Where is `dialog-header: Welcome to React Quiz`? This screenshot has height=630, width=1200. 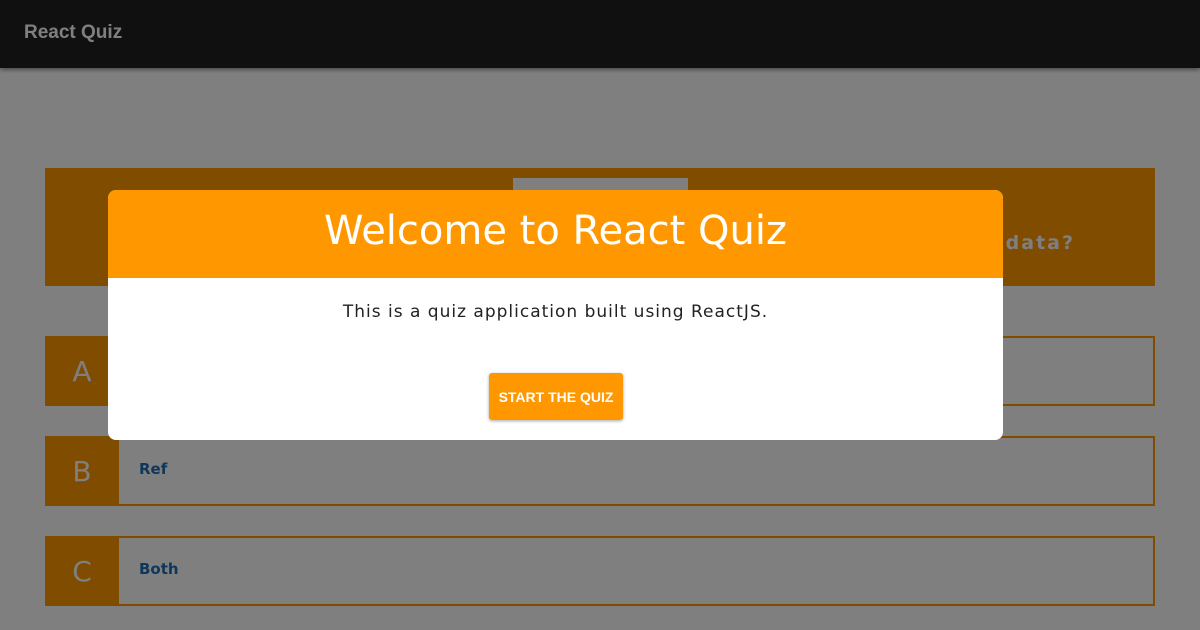 dialog-header: Welcome to React Quiz is located at coordinates (555, 234).